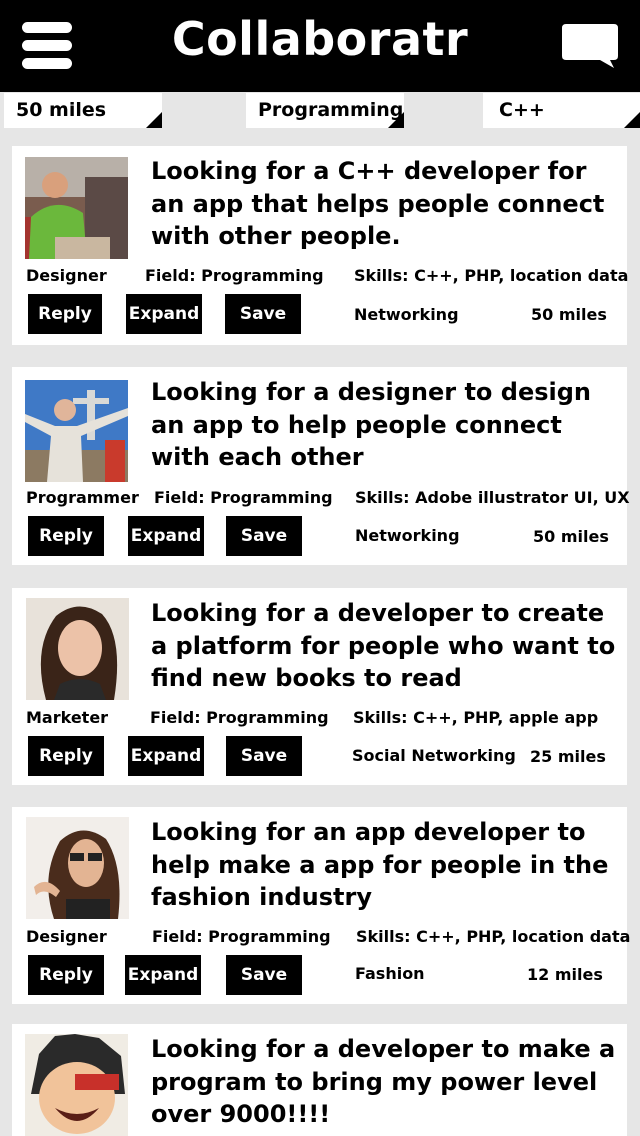  Describe the element at coordinates (561, 110) in the screenshot. I see `skill-filter-dropdown: C++` at that location.